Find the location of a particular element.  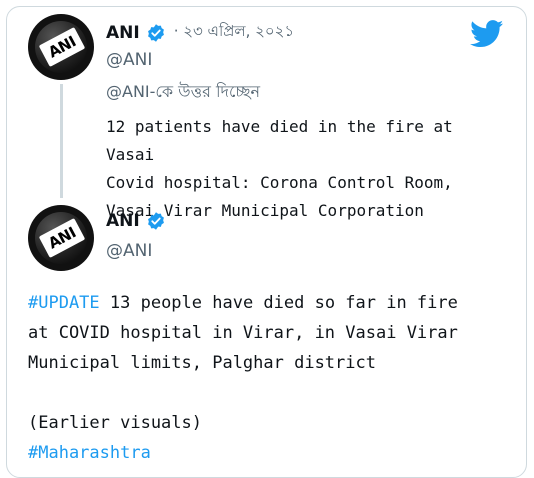

thread-line is located at coordinates (61, 141).